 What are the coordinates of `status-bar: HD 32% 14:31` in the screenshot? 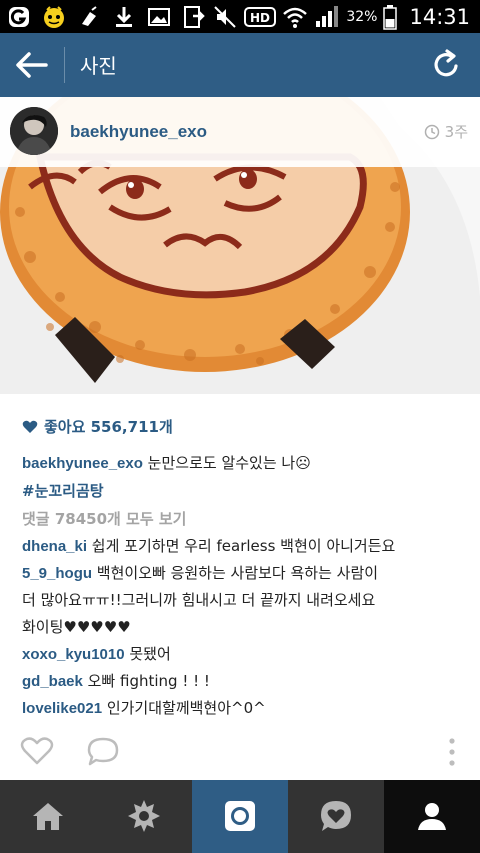 It's located at (240, 16).